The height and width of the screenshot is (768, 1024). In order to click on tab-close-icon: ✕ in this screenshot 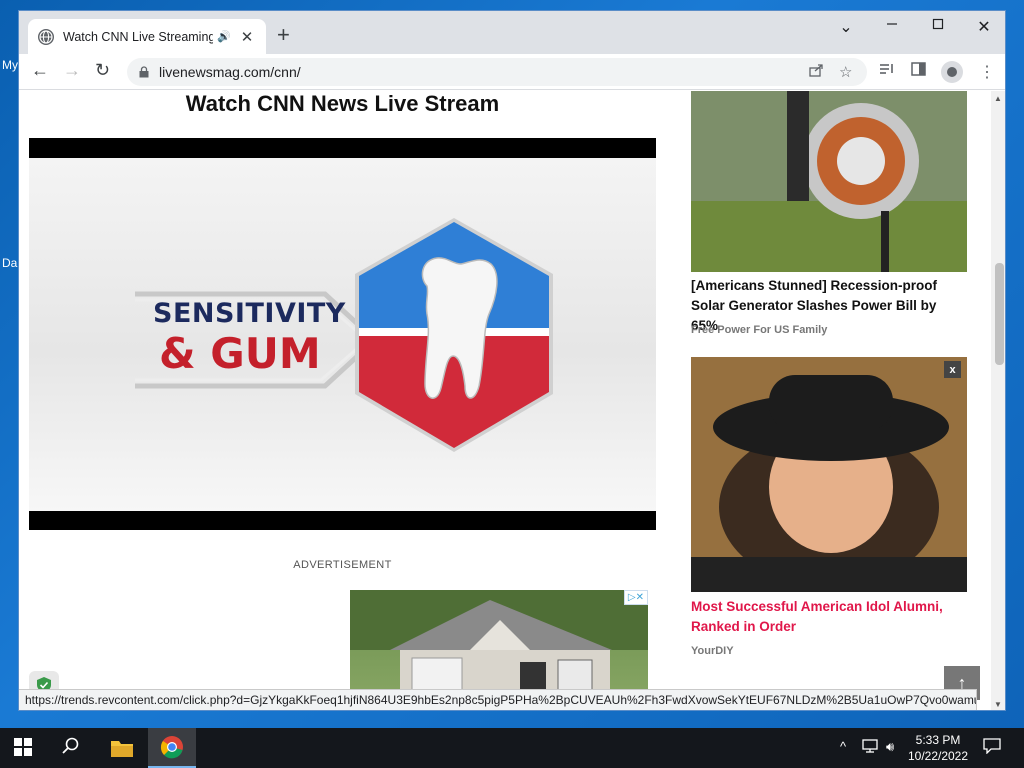, I will do `click(247, 37)`.